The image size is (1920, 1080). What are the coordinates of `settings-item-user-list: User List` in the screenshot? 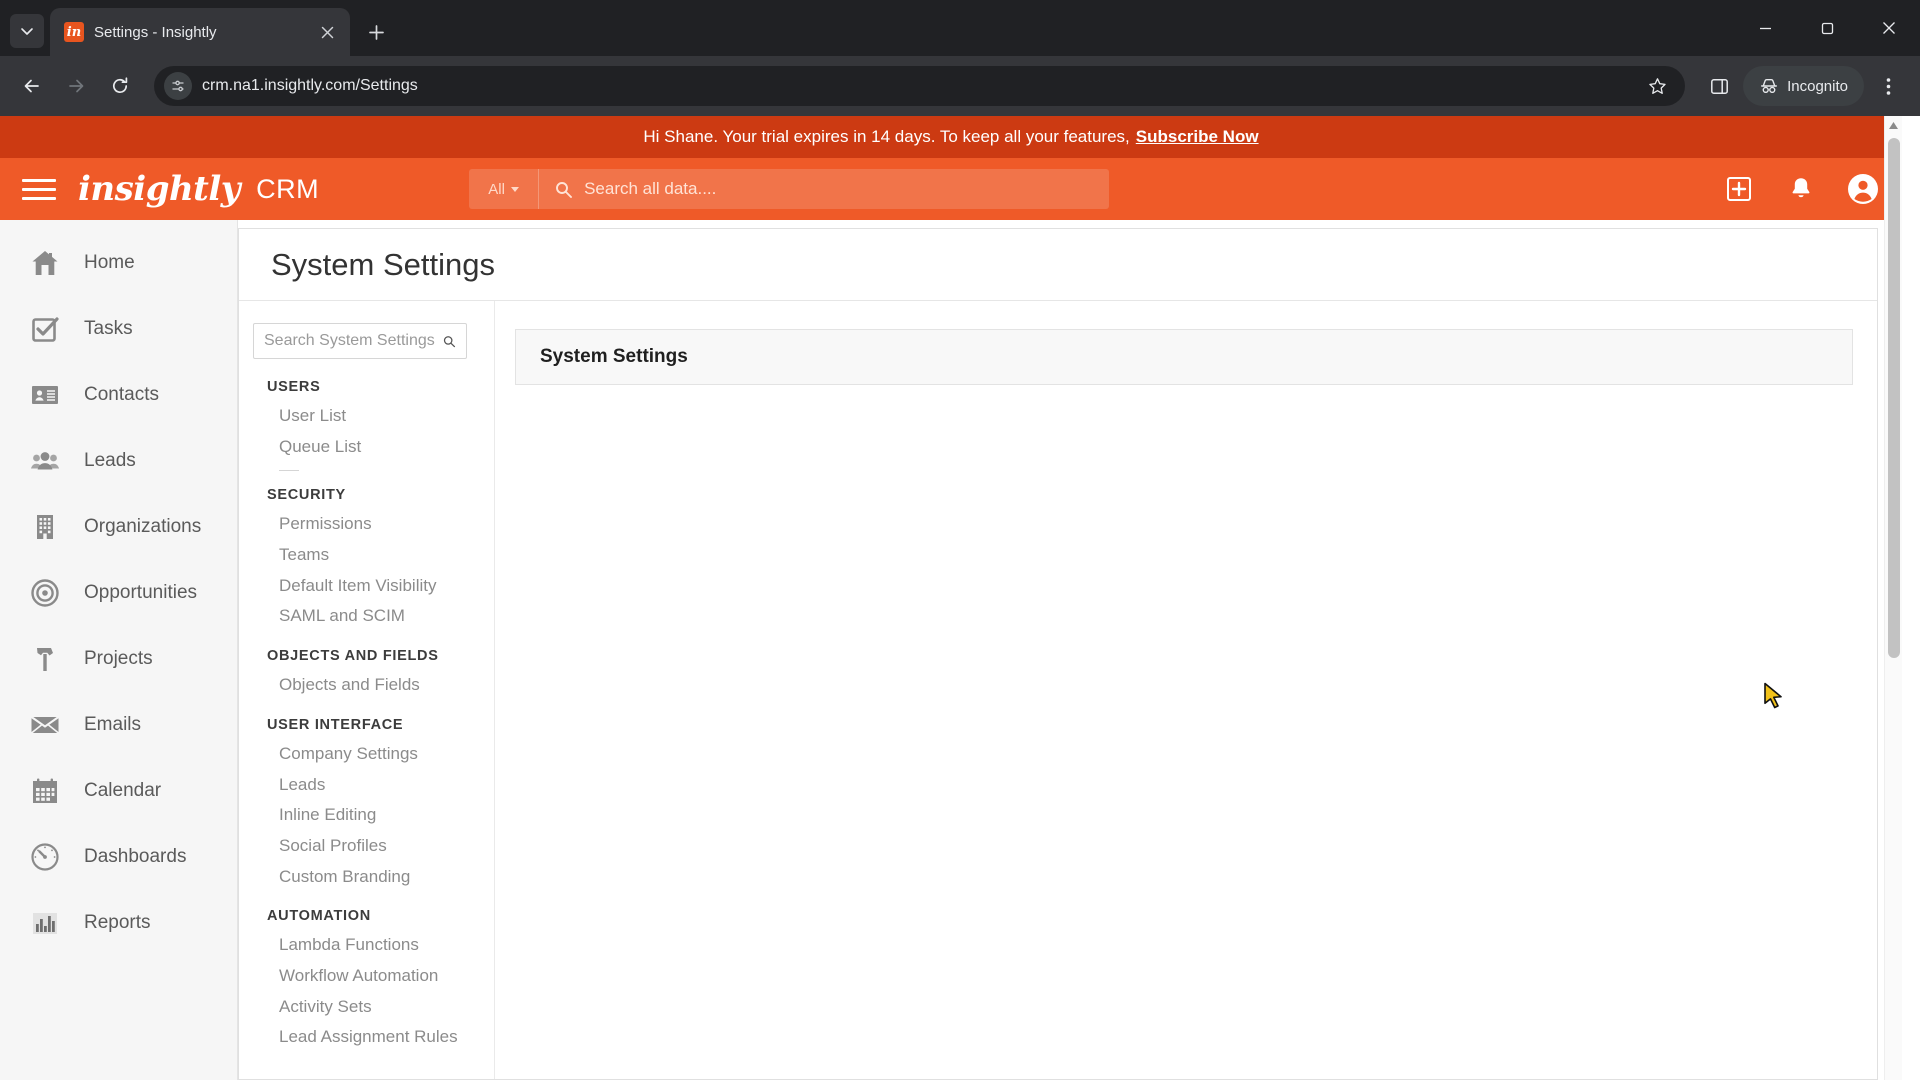 It's located at (373, 416).